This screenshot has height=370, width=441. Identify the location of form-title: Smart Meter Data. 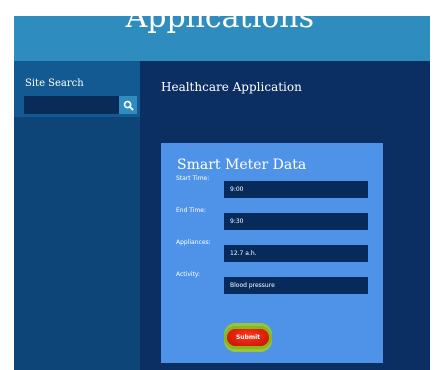
(242, 165).